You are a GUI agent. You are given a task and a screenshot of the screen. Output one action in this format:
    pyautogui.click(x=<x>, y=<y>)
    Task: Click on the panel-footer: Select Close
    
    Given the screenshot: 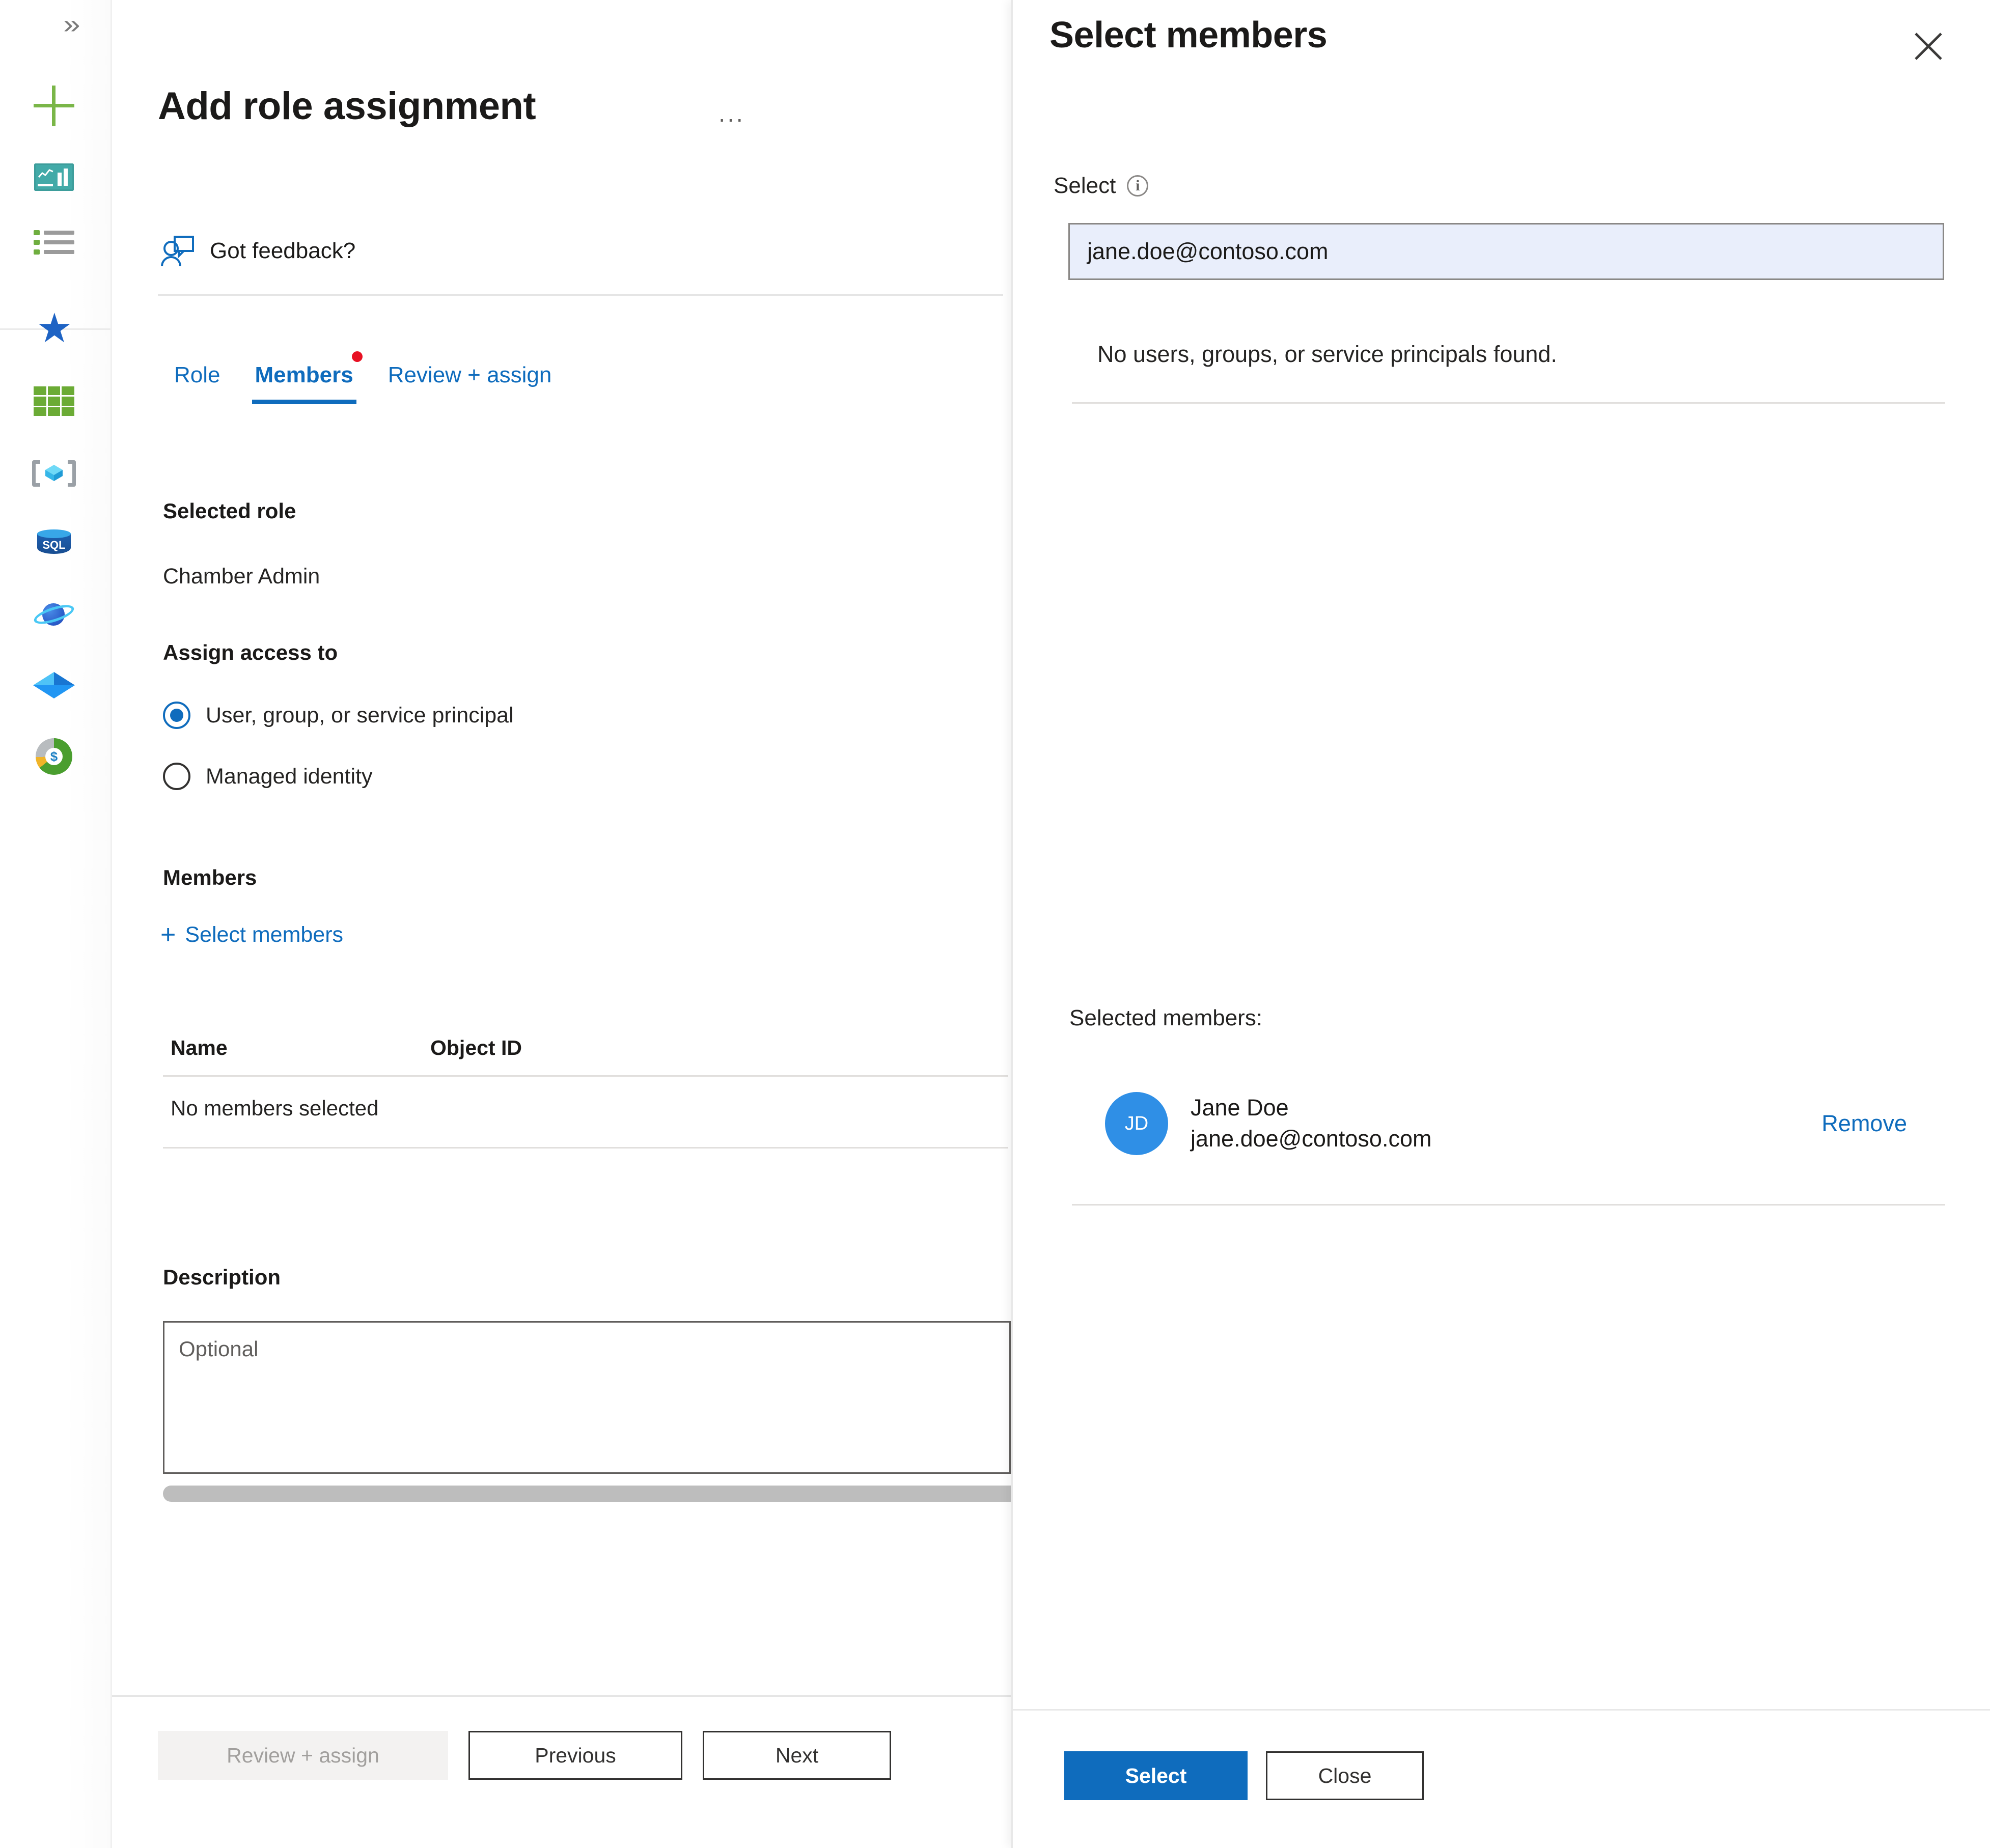 What is the action you would take?
    pyautogui.click(x=1244, y=1775)
    